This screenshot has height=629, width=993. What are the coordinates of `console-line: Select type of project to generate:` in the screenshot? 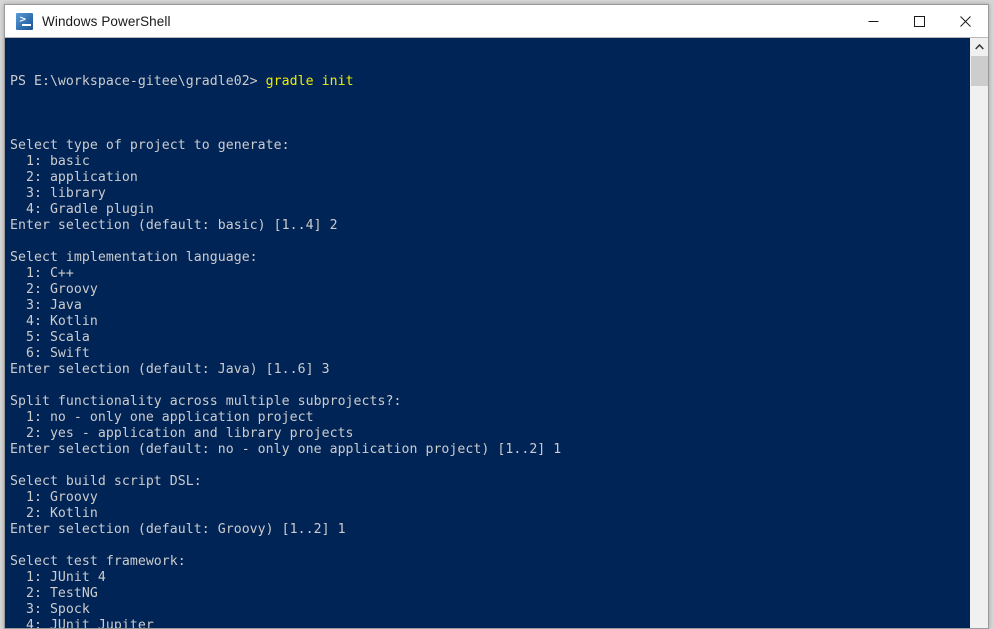 It's located at (150, 145).